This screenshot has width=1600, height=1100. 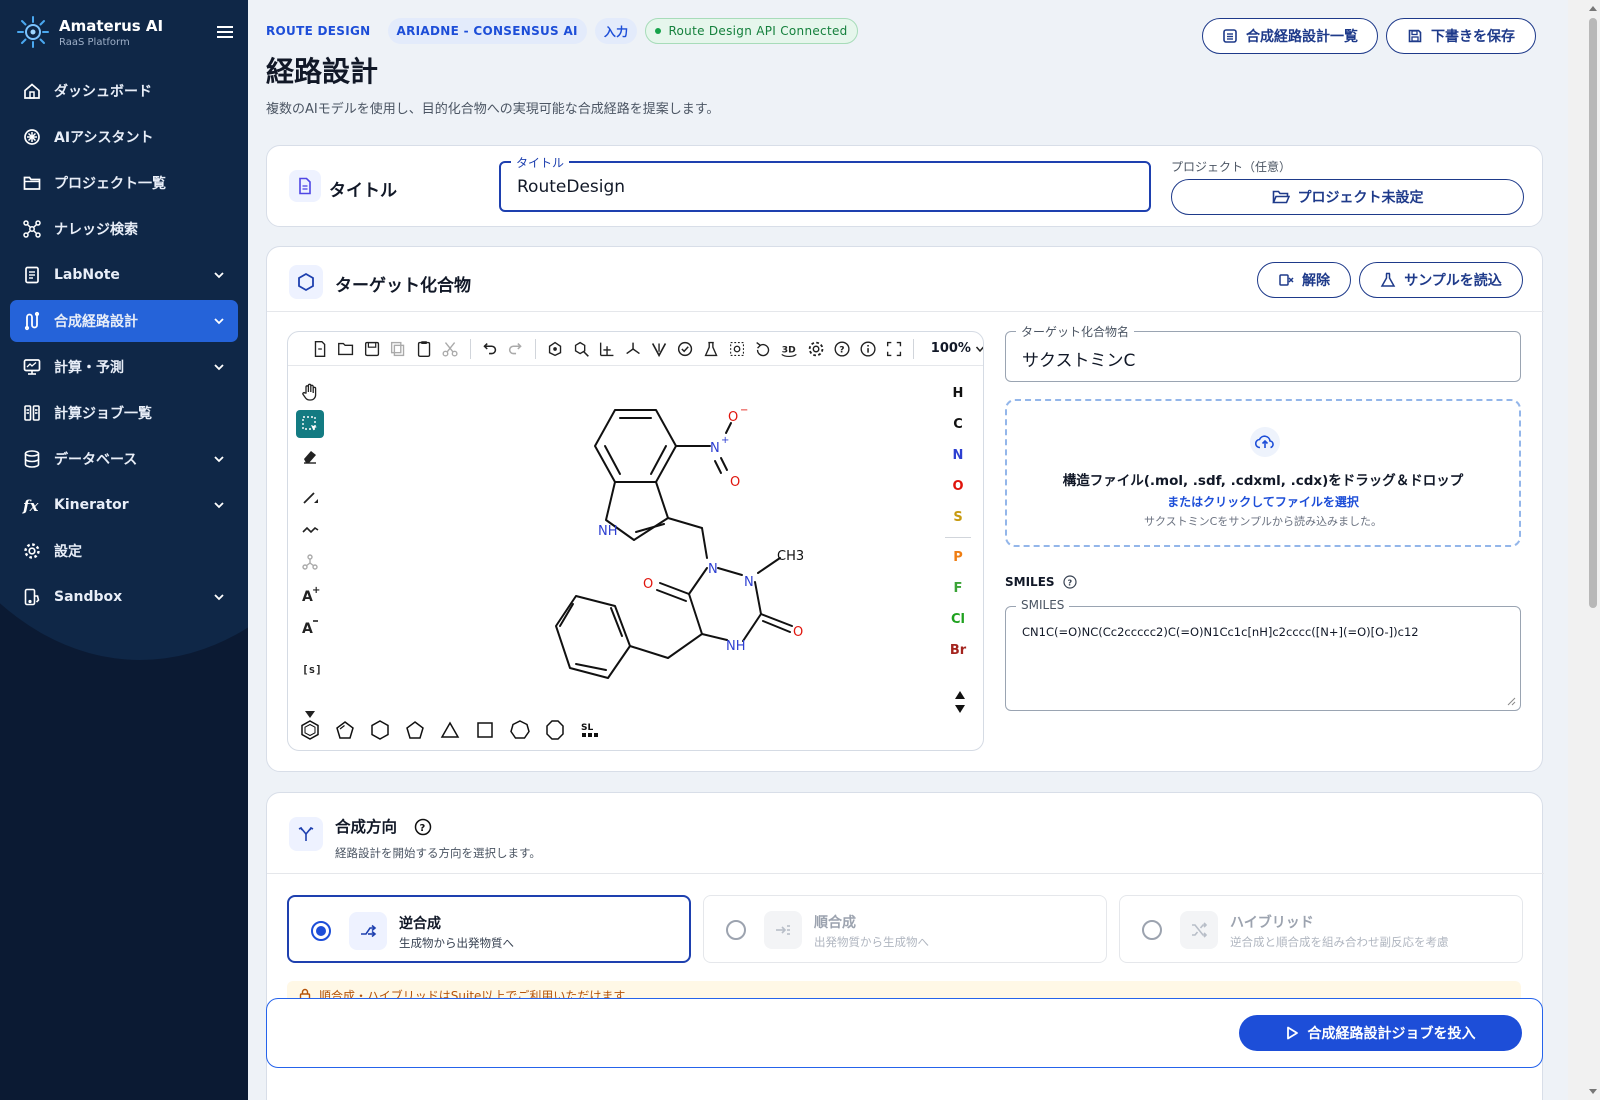 What do you see at coordinates (1069, 582) in the screenshot?
I see `smiles-help-icon: ?` at bounding box center [1069, 582].